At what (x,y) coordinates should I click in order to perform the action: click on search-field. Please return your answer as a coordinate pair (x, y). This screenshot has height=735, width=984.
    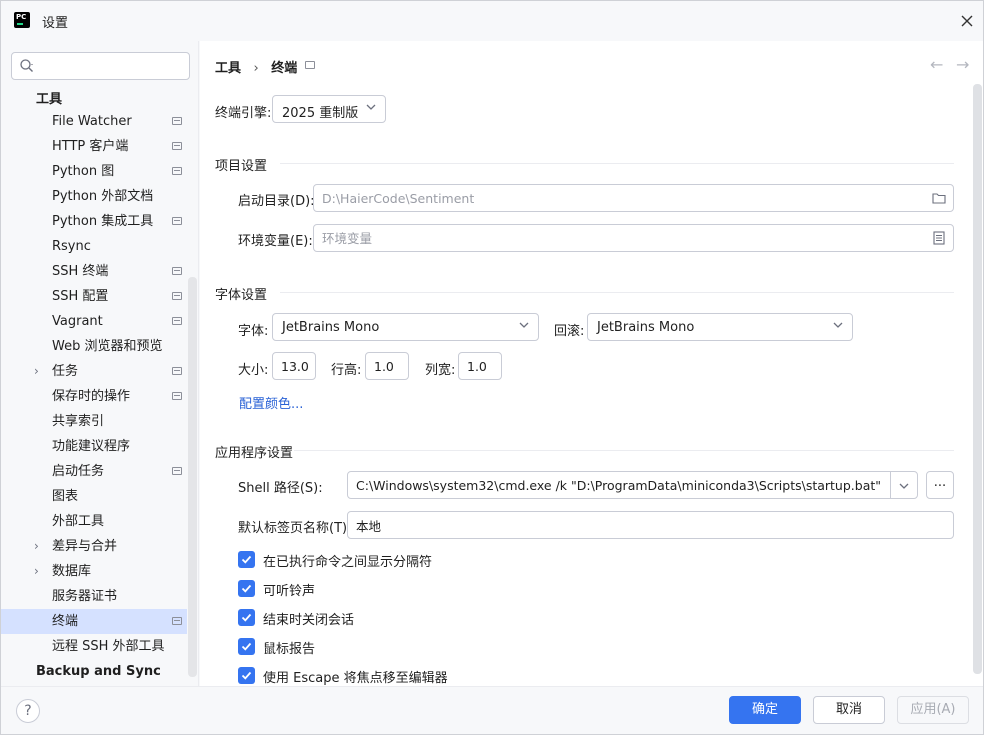
    Looking at the image, I should click on (100, 66).